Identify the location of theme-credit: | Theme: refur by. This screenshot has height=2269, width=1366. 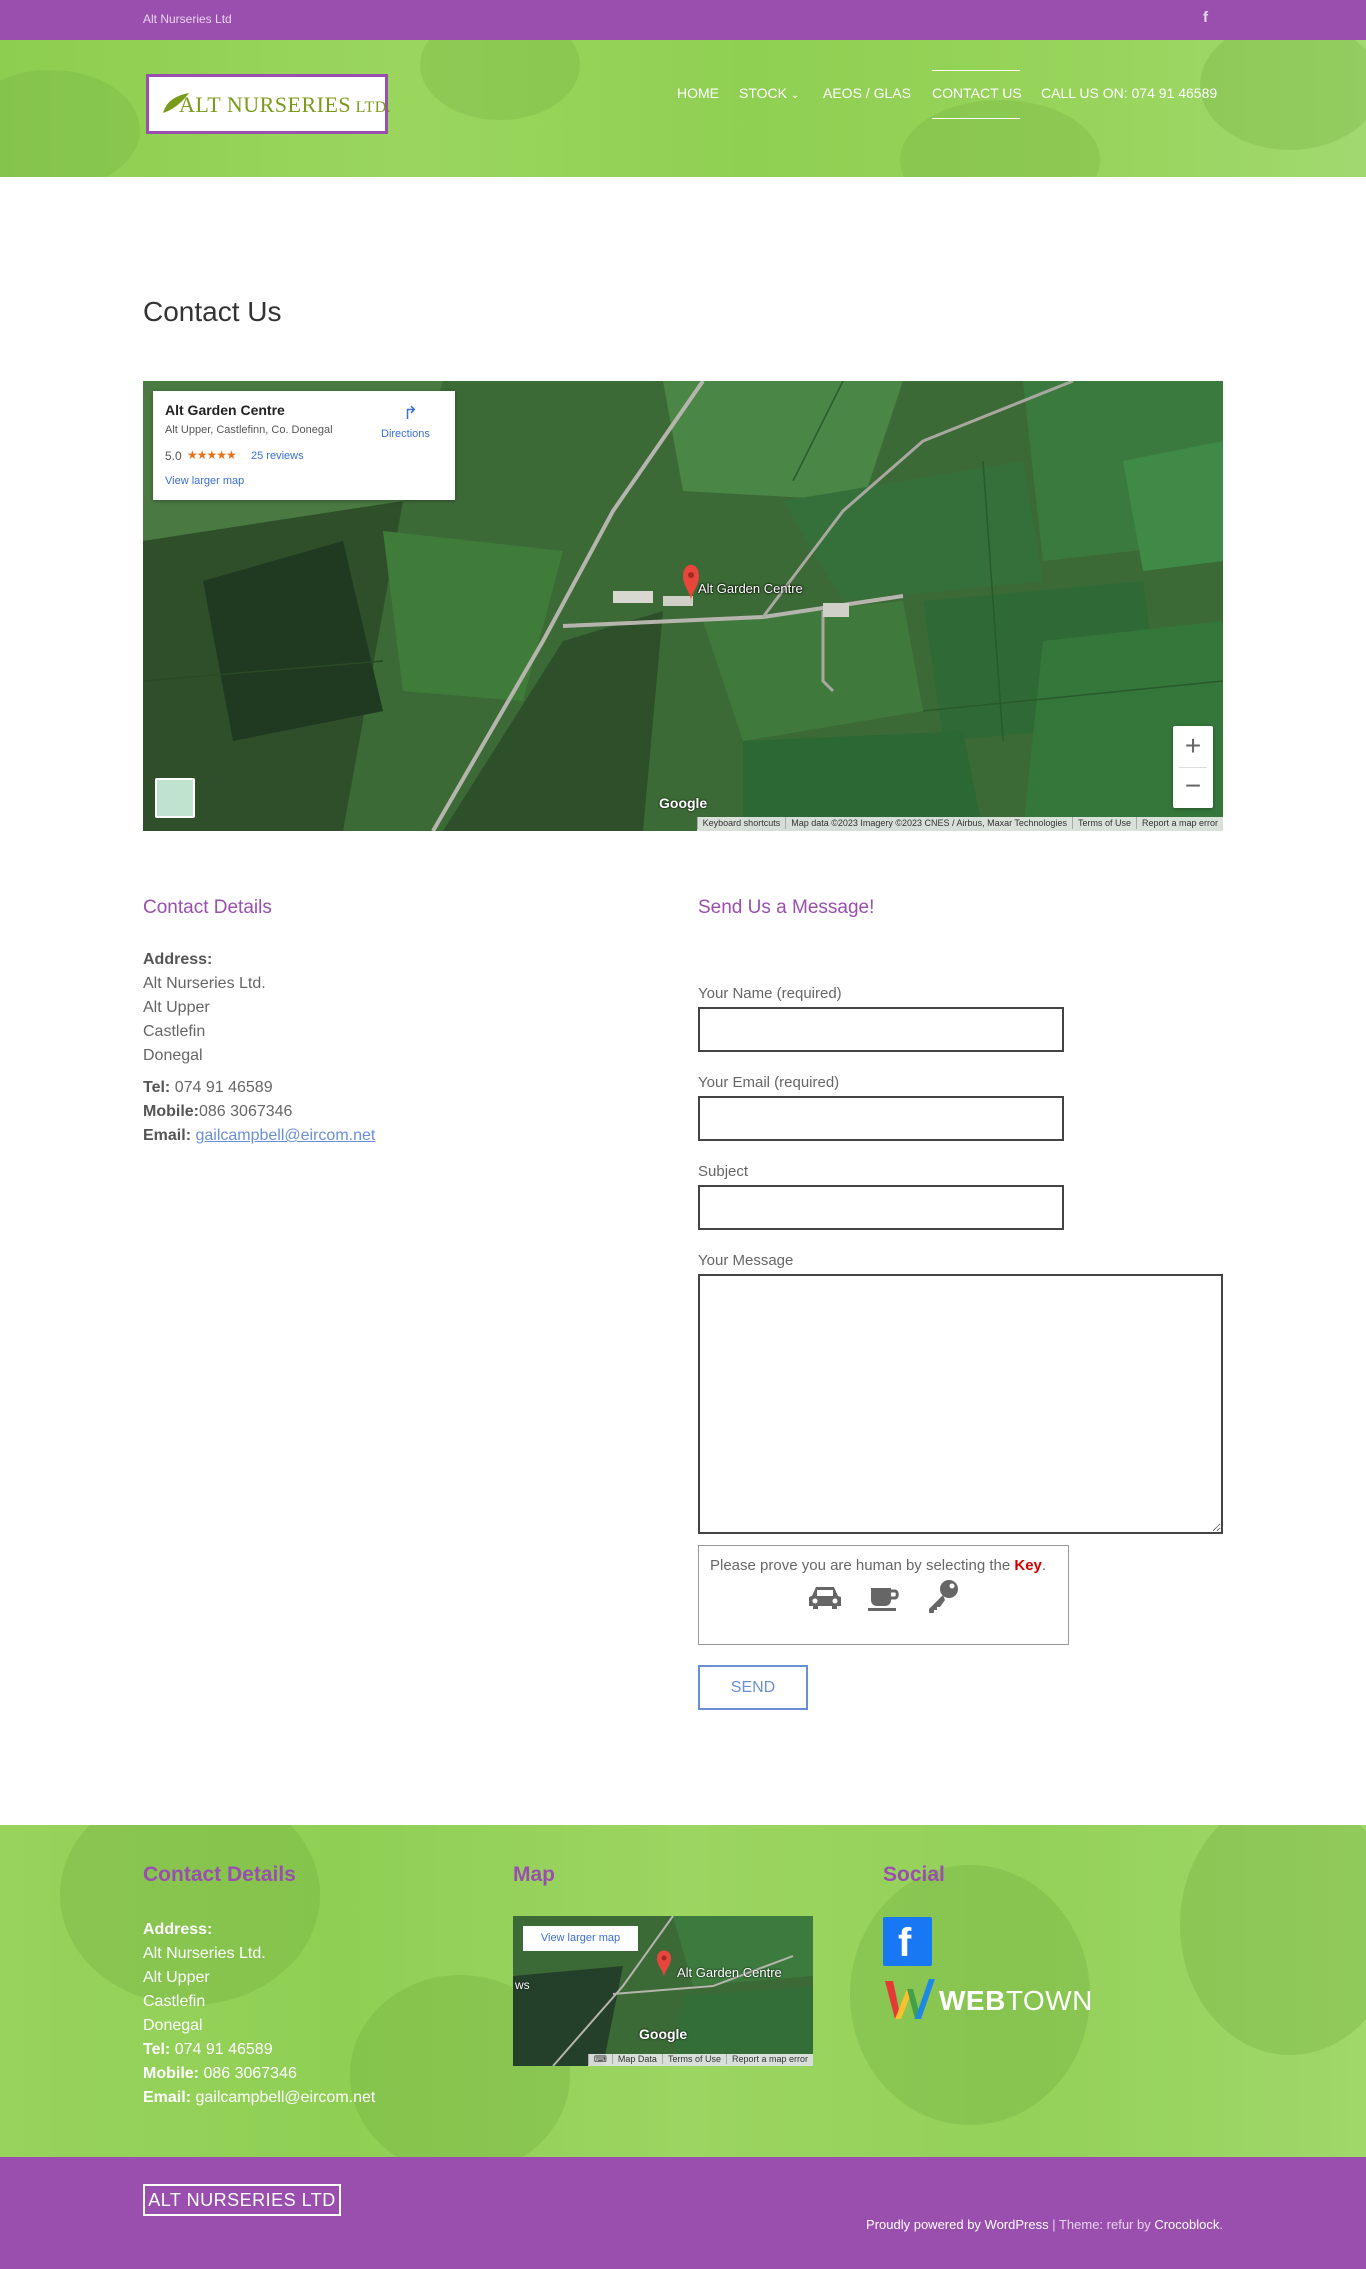
(1101, 2224).